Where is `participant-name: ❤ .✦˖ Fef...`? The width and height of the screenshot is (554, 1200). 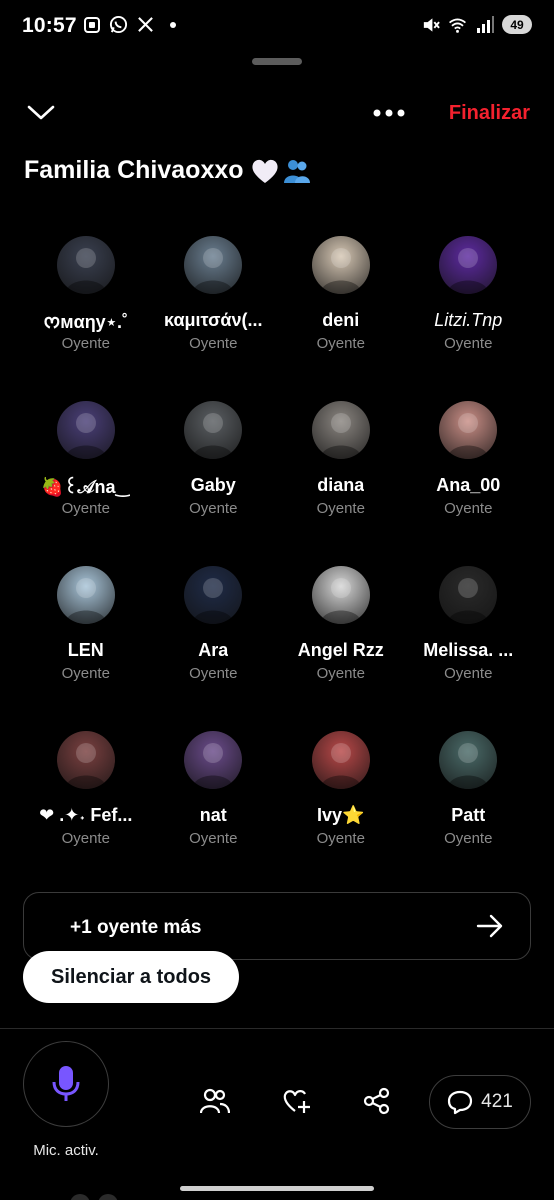
participant-name: ❤ .✦˖ Fef... is located at coordinates (86, 815).